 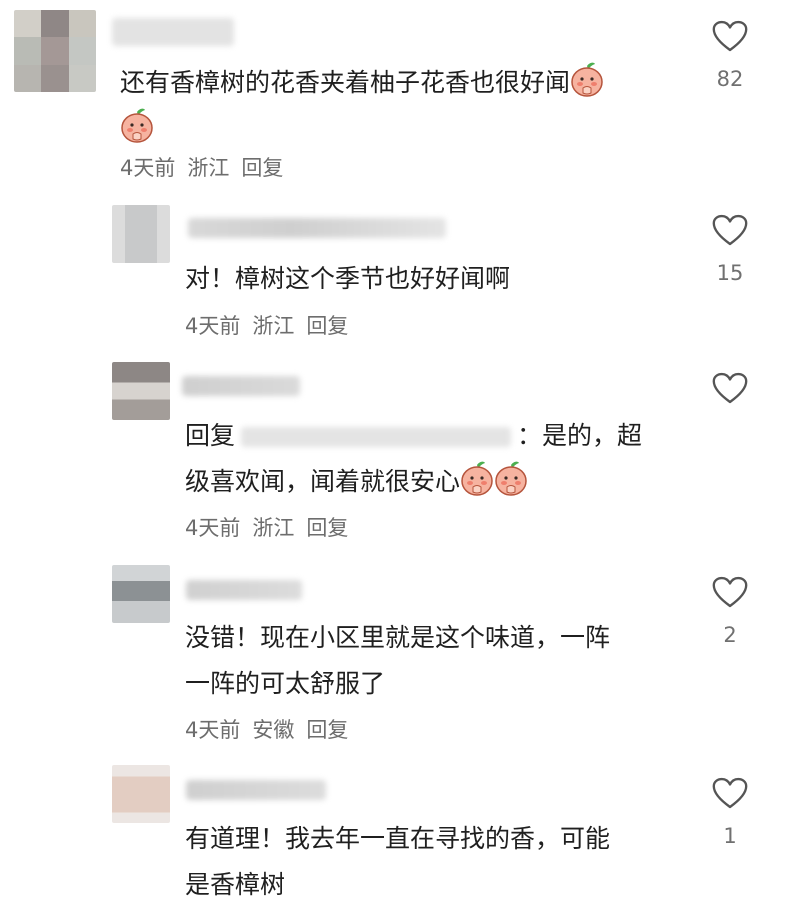 I want to click on reply-prefix: 回复, so click(x=210, y=435).